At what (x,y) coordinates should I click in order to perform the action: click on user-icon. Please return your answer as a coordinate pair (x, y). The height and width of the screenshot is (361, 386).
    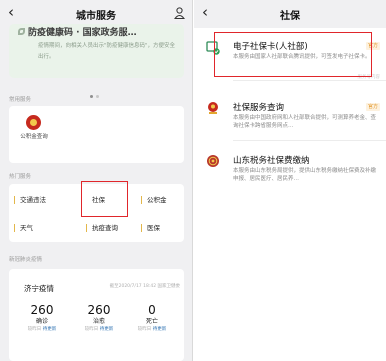
    Looking at the image, I should click on (179, 13).